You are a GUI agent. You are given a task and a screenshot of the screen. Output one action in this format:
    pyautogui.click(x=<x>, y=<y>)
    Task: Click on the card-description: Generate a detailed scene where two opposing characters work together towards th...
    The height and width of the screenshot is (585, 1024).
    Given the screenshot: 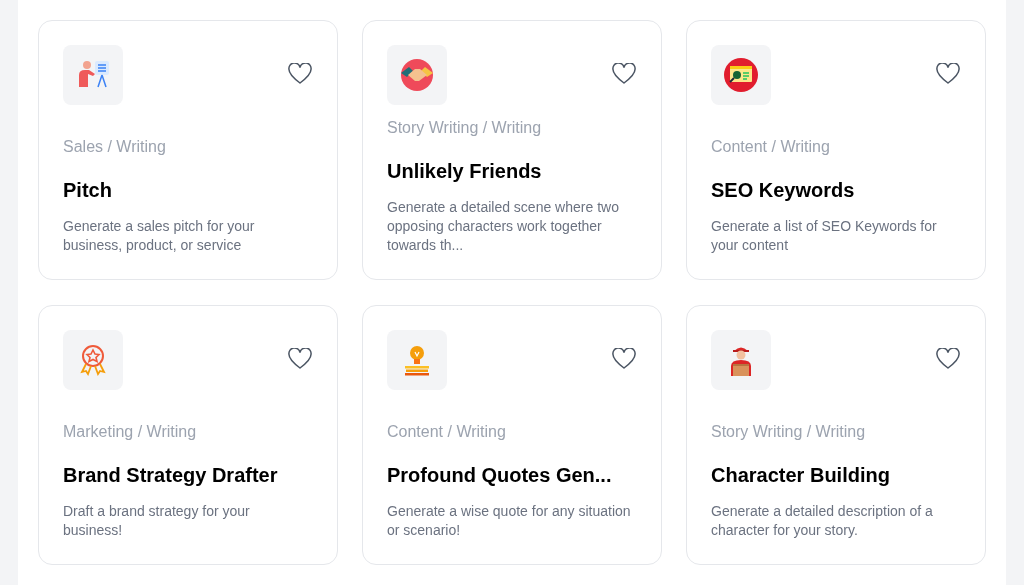 What is the action you would take?
    pyautogui.click(x=503, y=226)
    